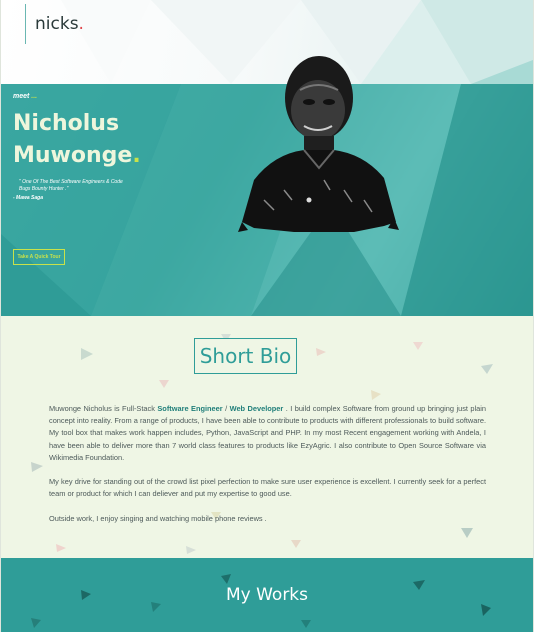 The width and height of the screenshot is (534, 632). I want to click on role-software-engineer: Software Engineer, so click(190, 408).